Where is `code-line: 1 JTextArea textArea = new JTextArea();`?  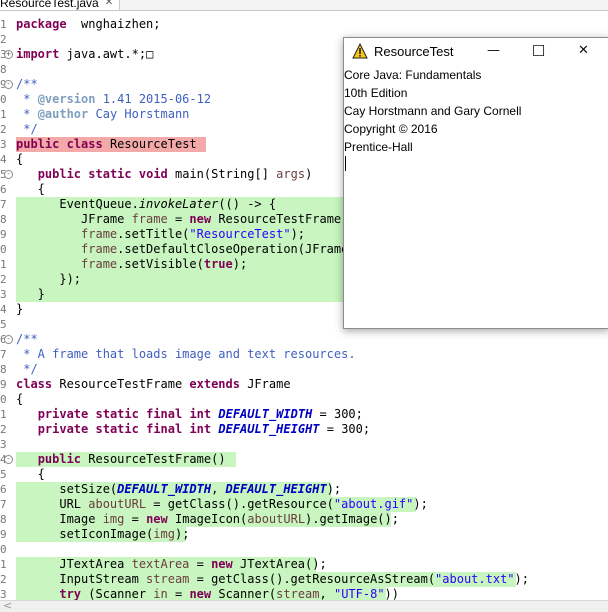
code-line: 1 JTextArea textArea = new JTextArea(); is located at coordinates (304, 564).